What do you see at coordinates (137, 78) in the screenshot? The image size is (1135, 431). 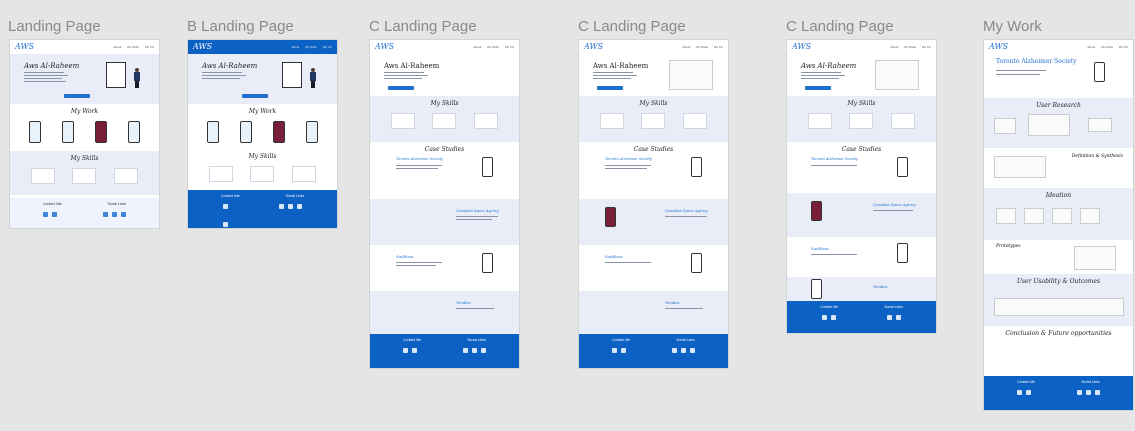 I see `person-illustration` at bounding box center [137, 78].